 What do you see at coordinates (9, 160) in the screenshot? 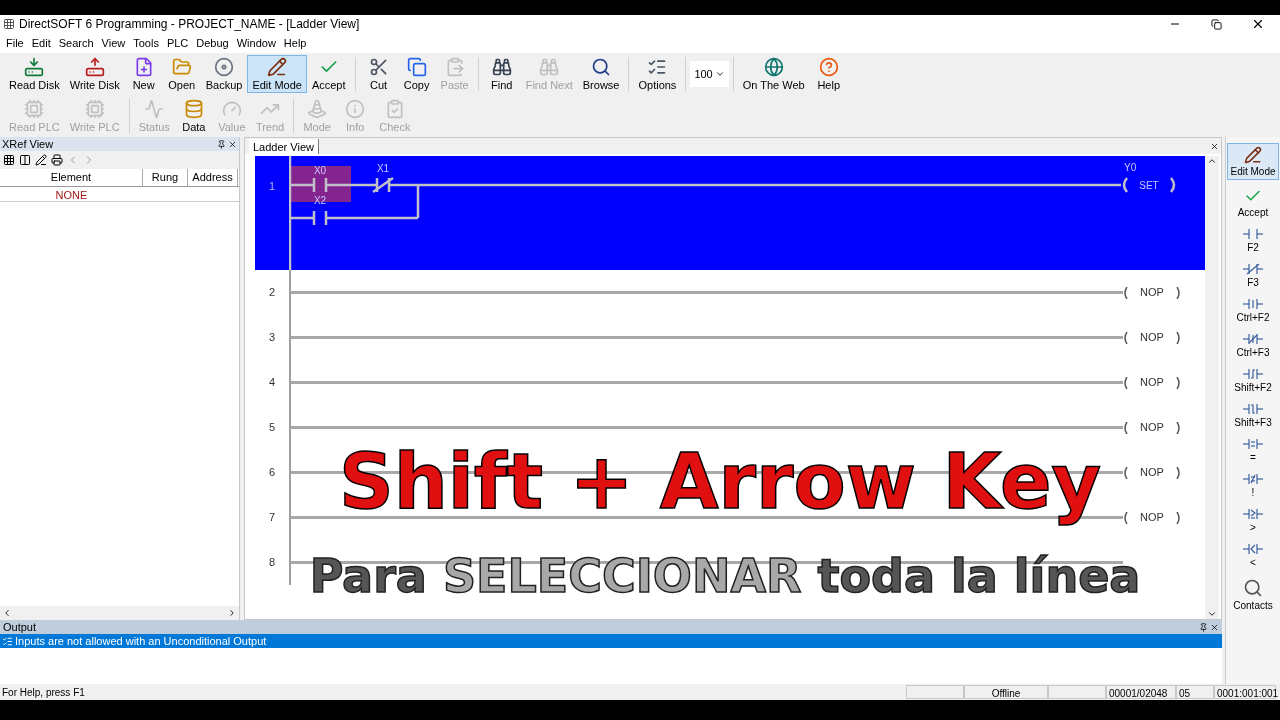
I see `grid-icon` at bounding box center [9, 160].